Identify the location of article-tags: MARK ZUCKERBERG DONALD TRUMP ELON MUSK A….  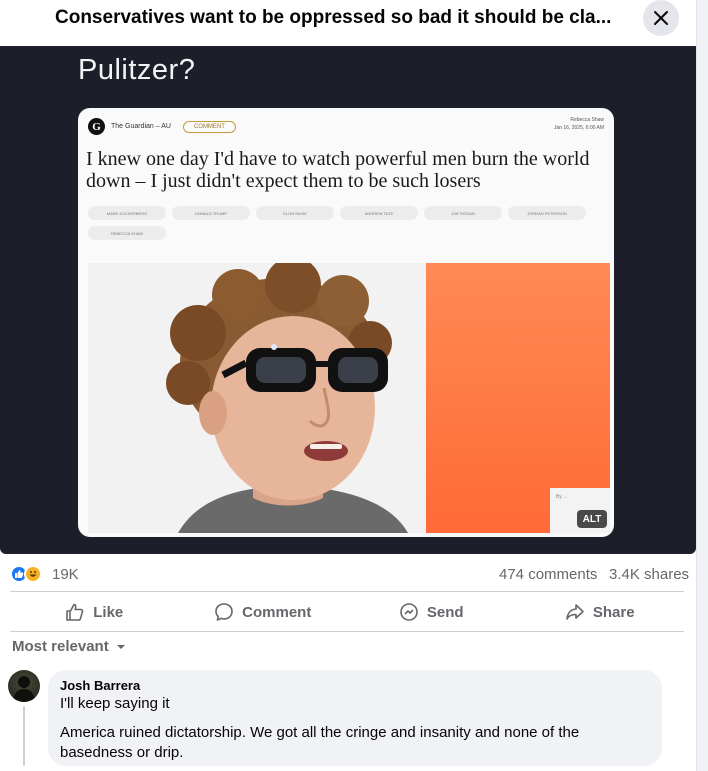
(348, 223).